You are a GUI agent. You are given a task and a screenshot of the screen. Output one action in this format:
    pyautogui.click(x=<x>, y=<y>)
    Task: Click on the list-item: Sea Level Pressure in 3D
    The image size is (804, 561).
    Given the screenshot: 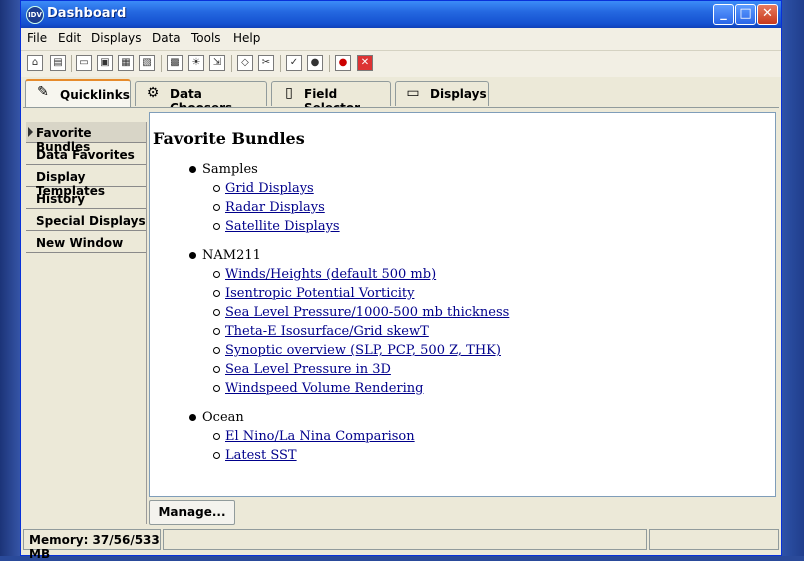 What is the action you would take?
    pyautogui.click(x=302, y=369)
    